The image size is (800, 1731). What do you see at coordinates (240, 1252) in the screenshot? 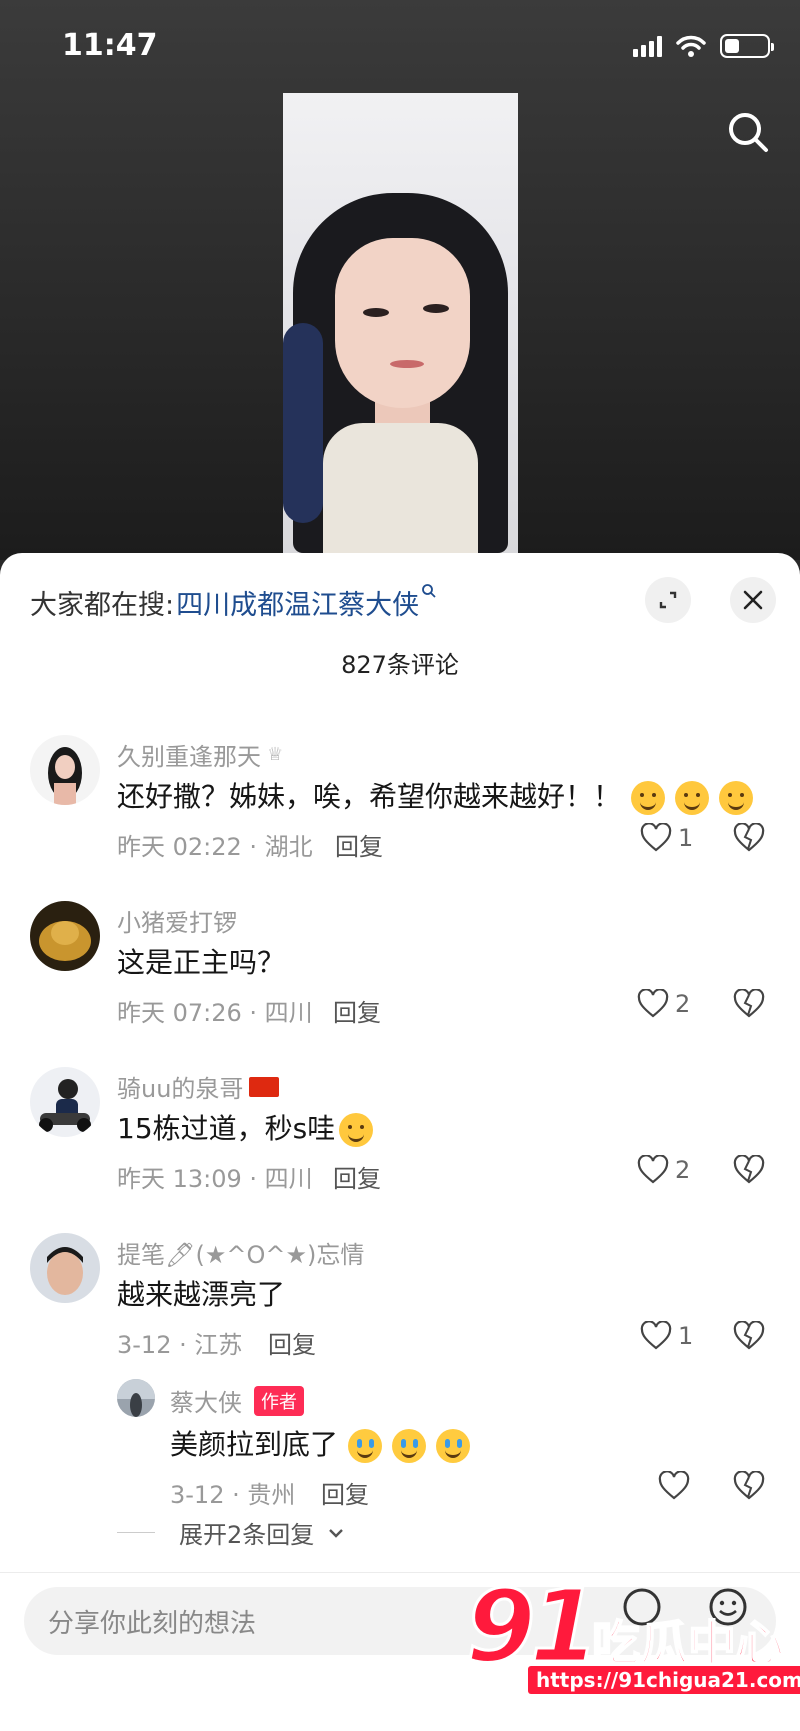
I see `comment-username: 提笔🖊(★^O^★)忘情` at bounding box center [240, 1252].